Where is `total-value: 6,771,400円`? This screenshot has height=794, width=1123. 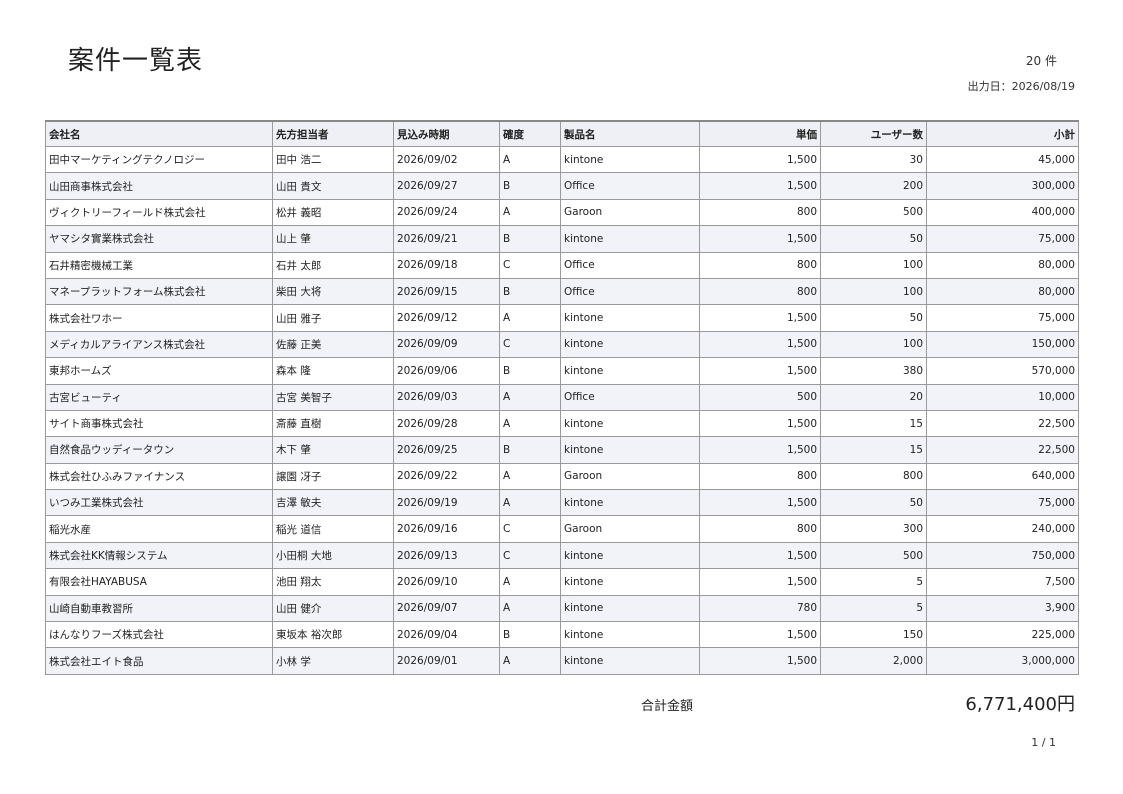
total-value: 6,771,400円 is located at coordinates (1020, 704).